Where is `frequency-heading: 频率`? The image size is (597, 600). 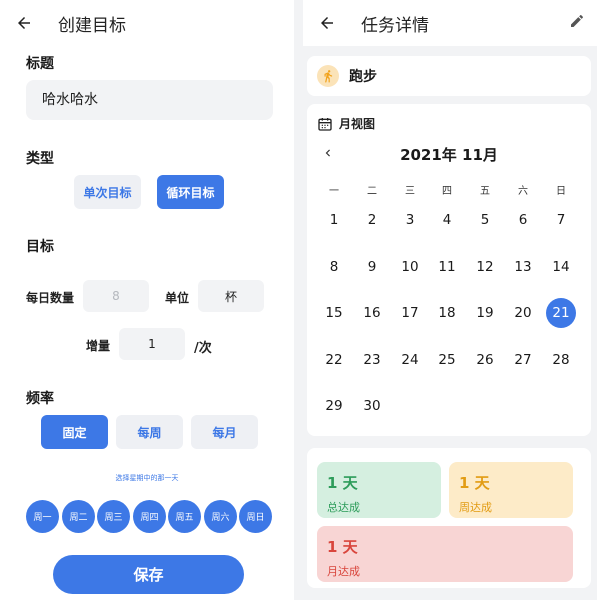
frequency-heading: 频率 is located at coordinates (40, 399).